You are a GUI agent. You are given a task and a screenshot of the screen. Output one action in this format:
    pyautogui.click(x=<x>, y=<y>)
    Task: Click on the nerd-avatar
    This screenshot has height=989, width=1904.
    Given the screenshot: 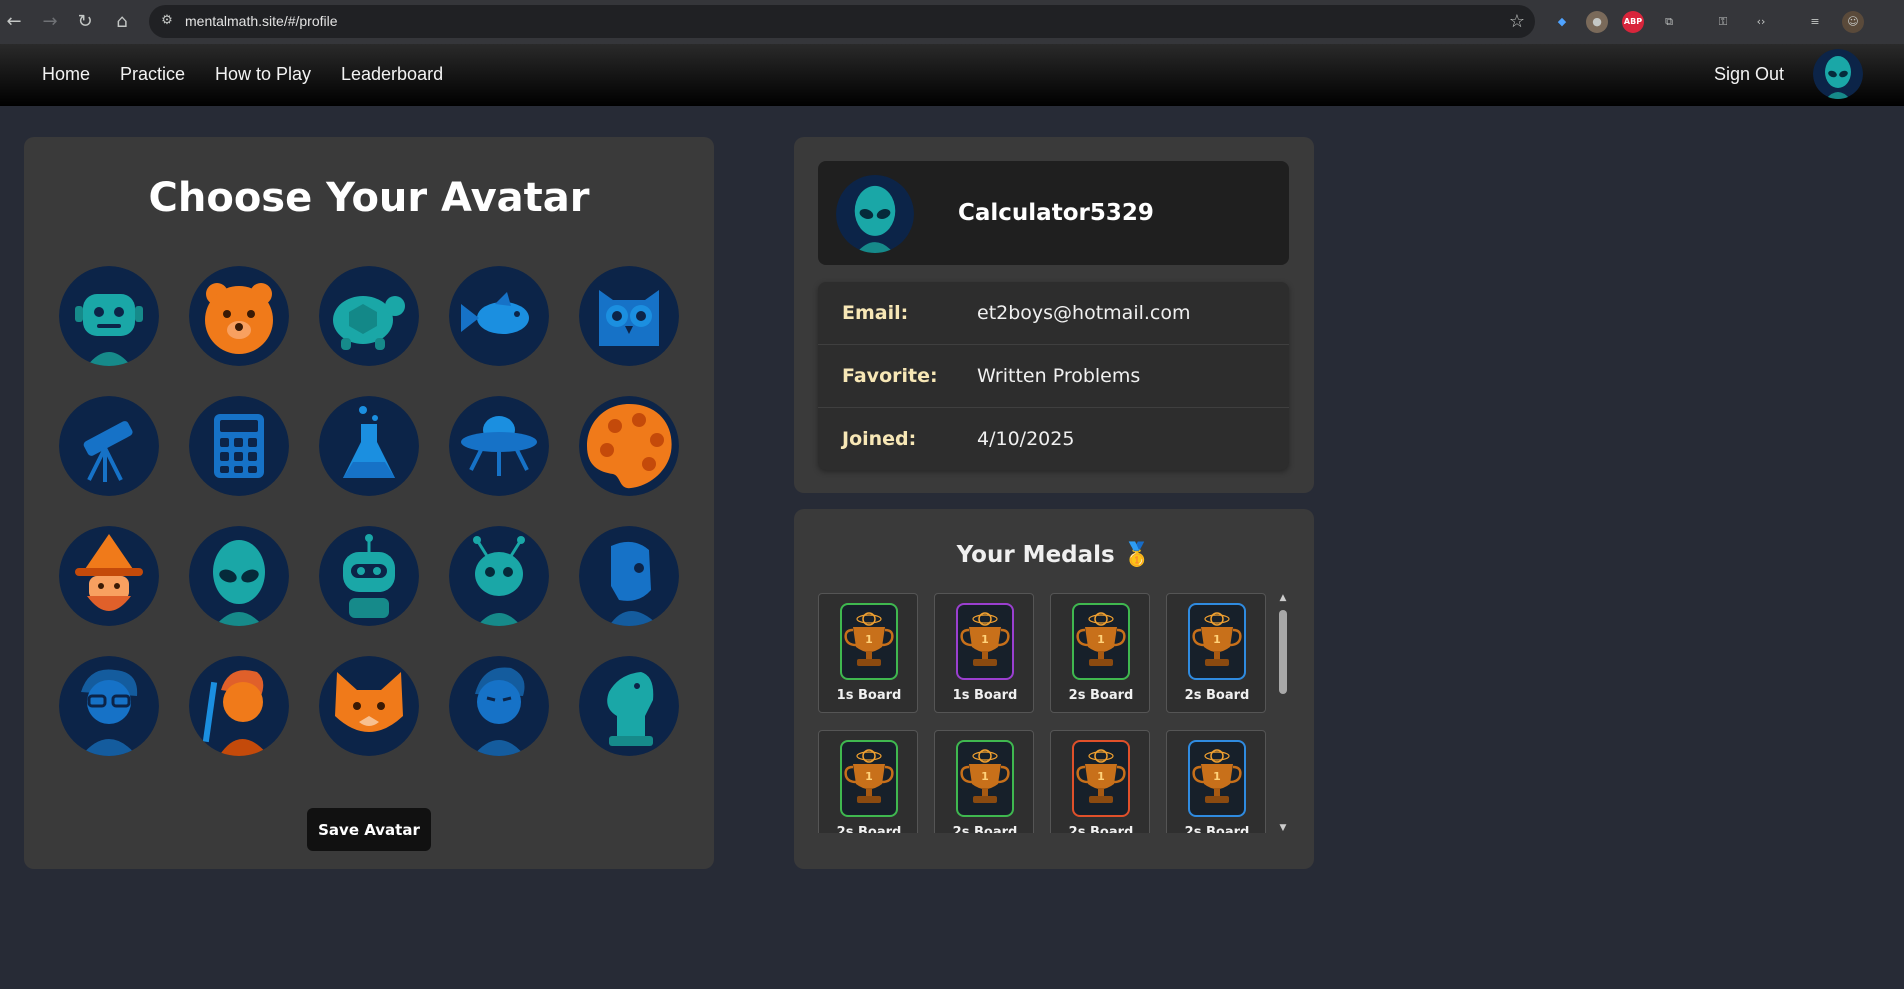 What is the action you would take?
    pyautogui.click(x=109, y=706)
    